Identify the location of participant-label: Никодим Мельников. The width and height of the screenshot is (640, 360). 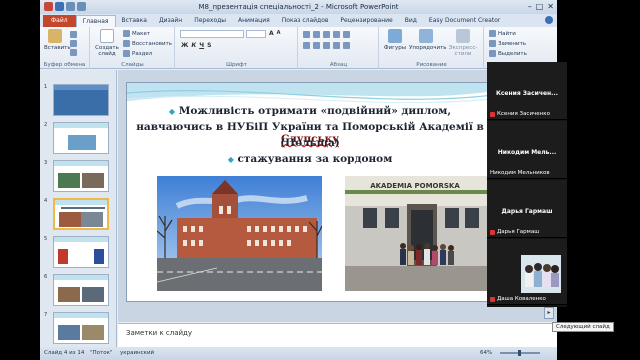
(520, 173).